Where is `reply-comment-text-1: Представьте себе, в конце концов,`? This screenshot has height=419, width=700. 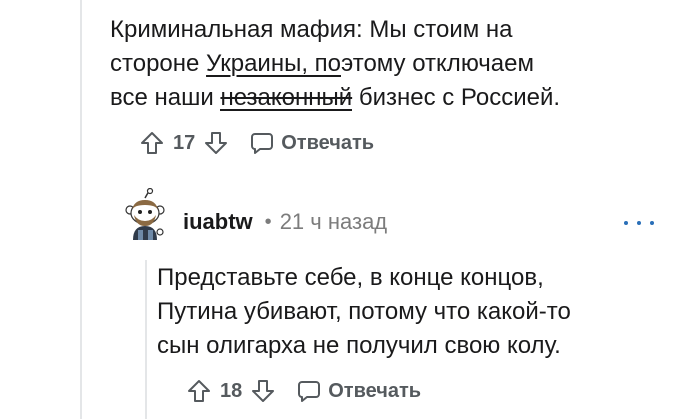
reply-comment-text-1: Представьте себе, в конце концов, is located at coordinates (350, 277).